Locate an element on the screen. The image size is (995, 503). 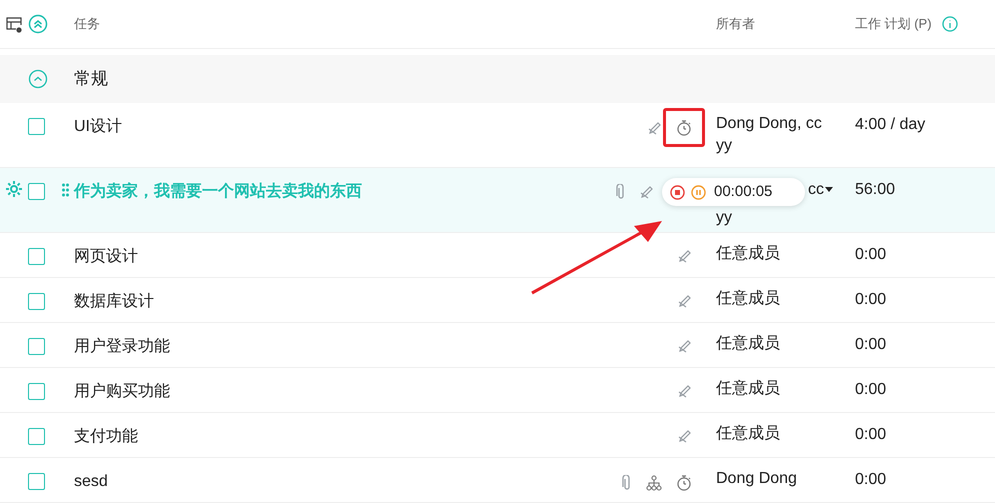
owner-text: cc is located at coordinates (816, 190).